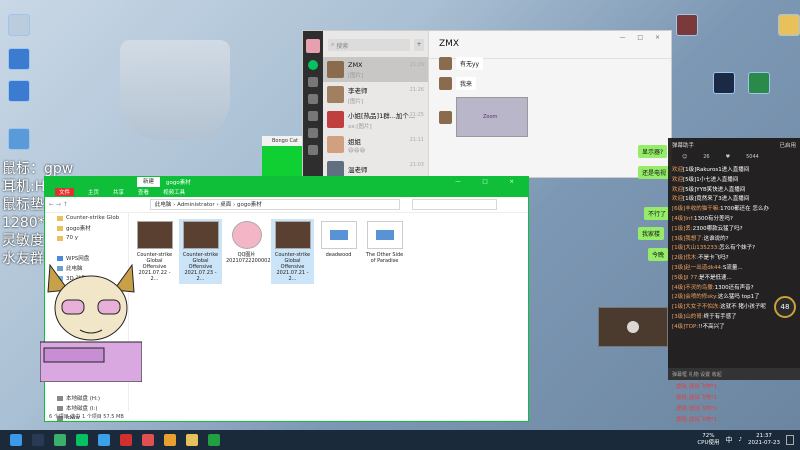 This screenshot has width=800, height=450. I want to click on nav-buttons: ← → ↑, so click(58, 204).